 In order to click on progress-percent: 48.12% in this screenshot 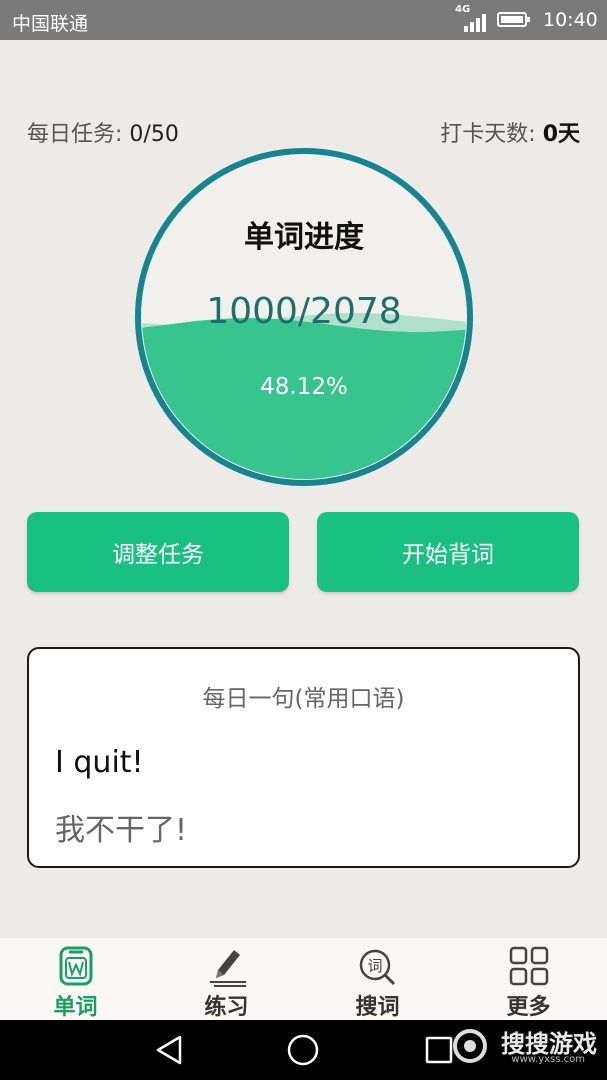, I will do `click(304, 387)`.